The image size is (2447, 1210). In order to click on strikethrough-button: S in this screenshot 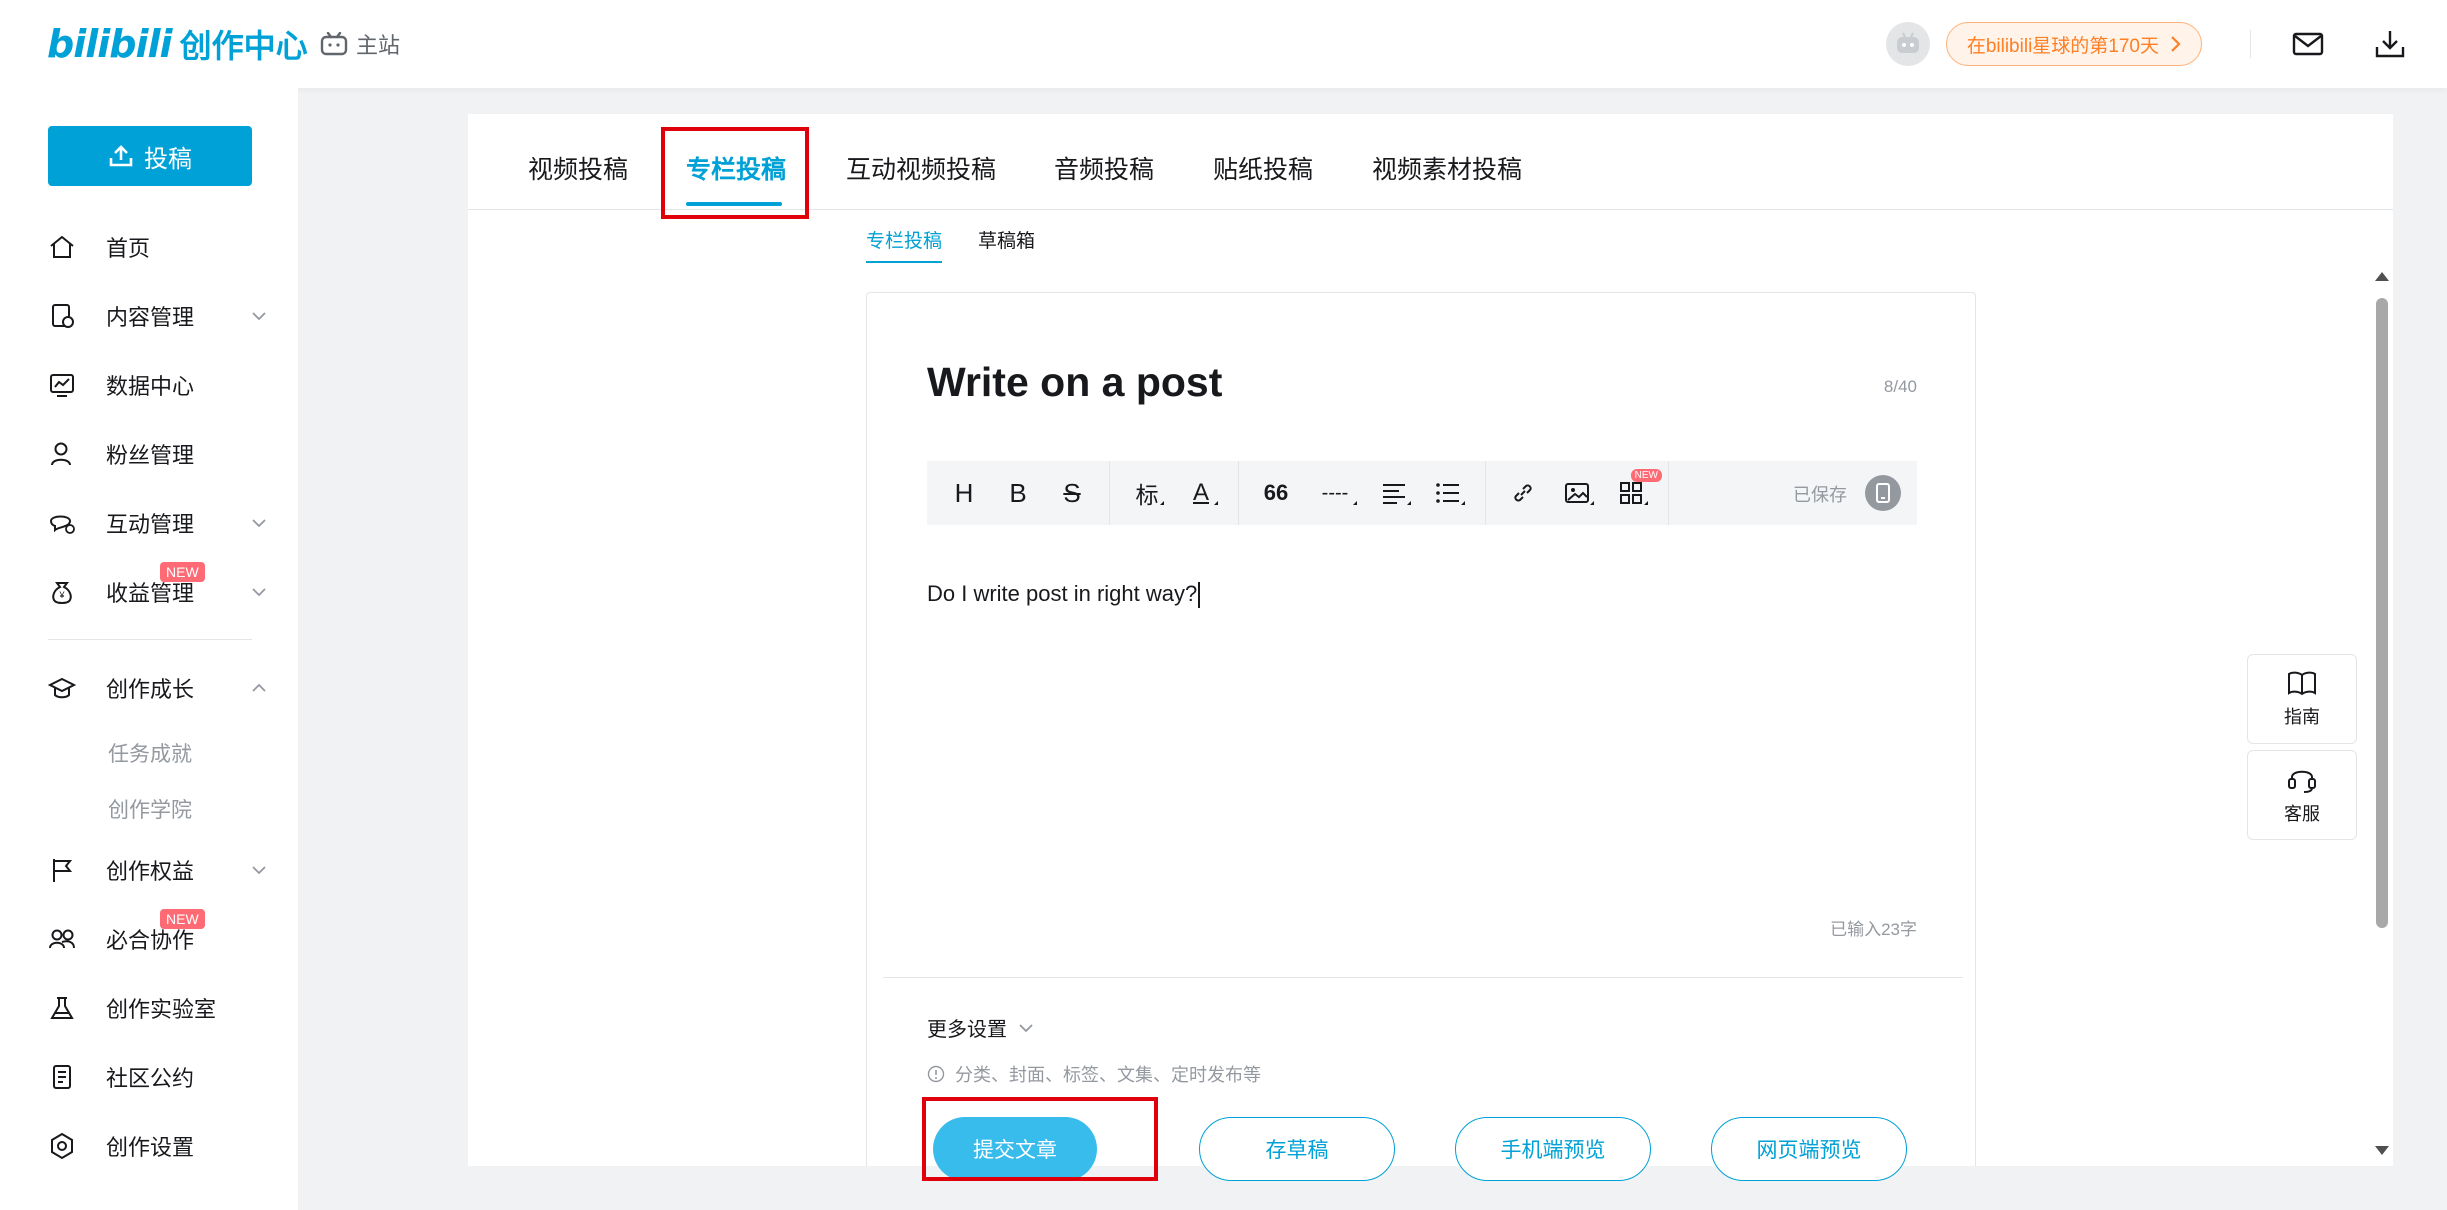, I will do `click(1072, 493)`.